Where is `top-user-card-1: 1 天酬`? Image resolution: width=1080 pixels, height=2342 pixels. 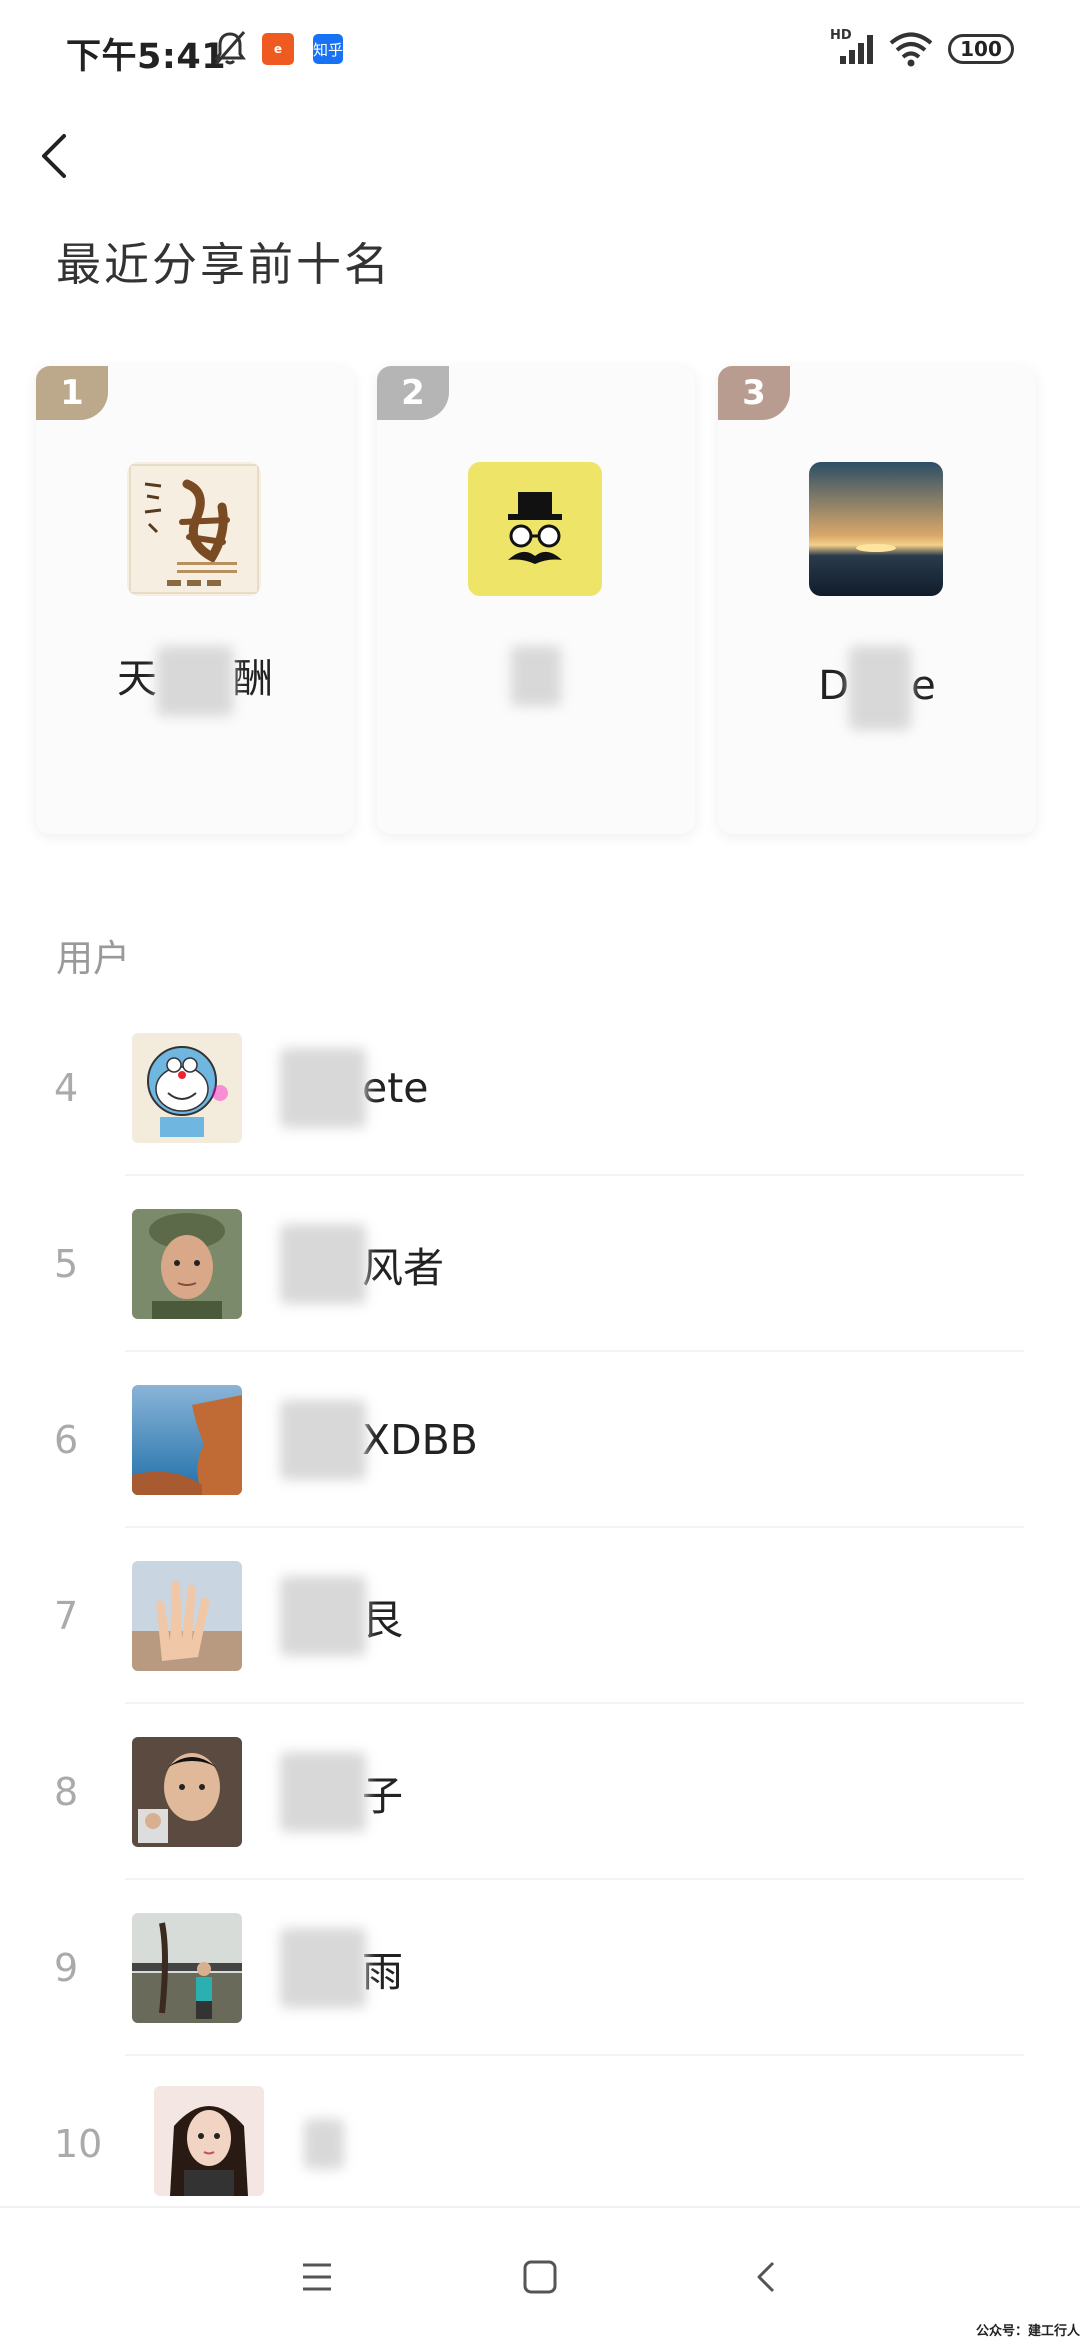
top-user-card-1: 1 天酬 is located at coordinates (195, 600).